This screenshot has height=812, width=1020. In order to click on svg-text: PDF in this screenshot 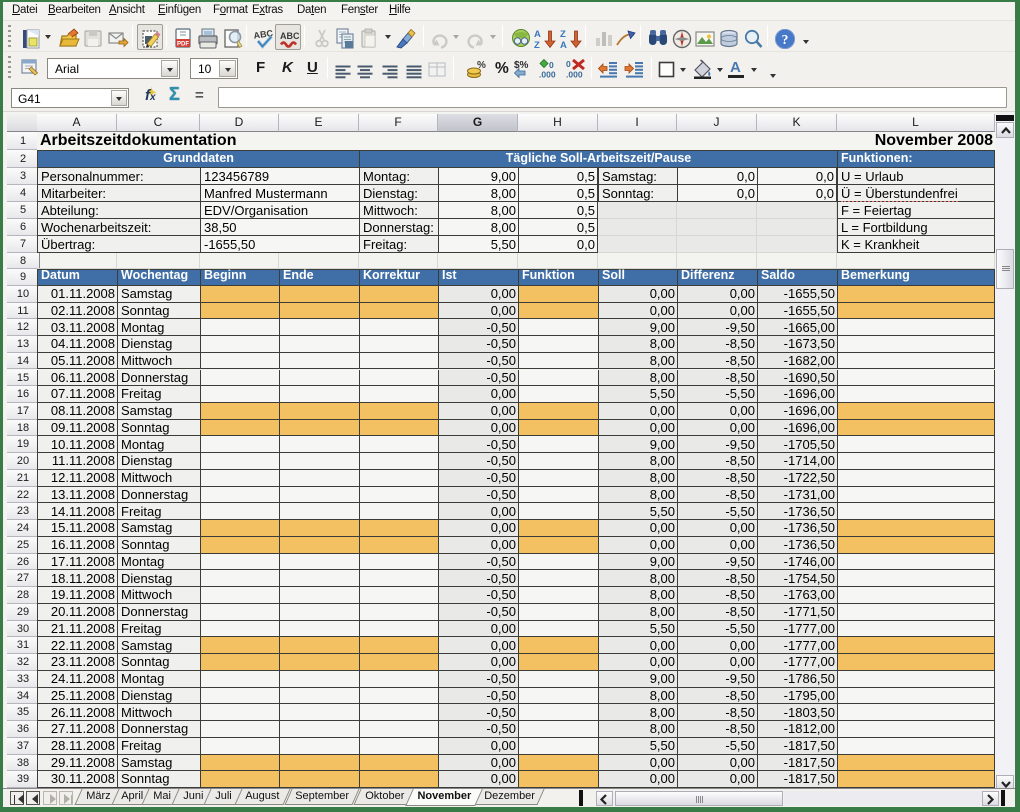, I will do `click(183, 45)`.